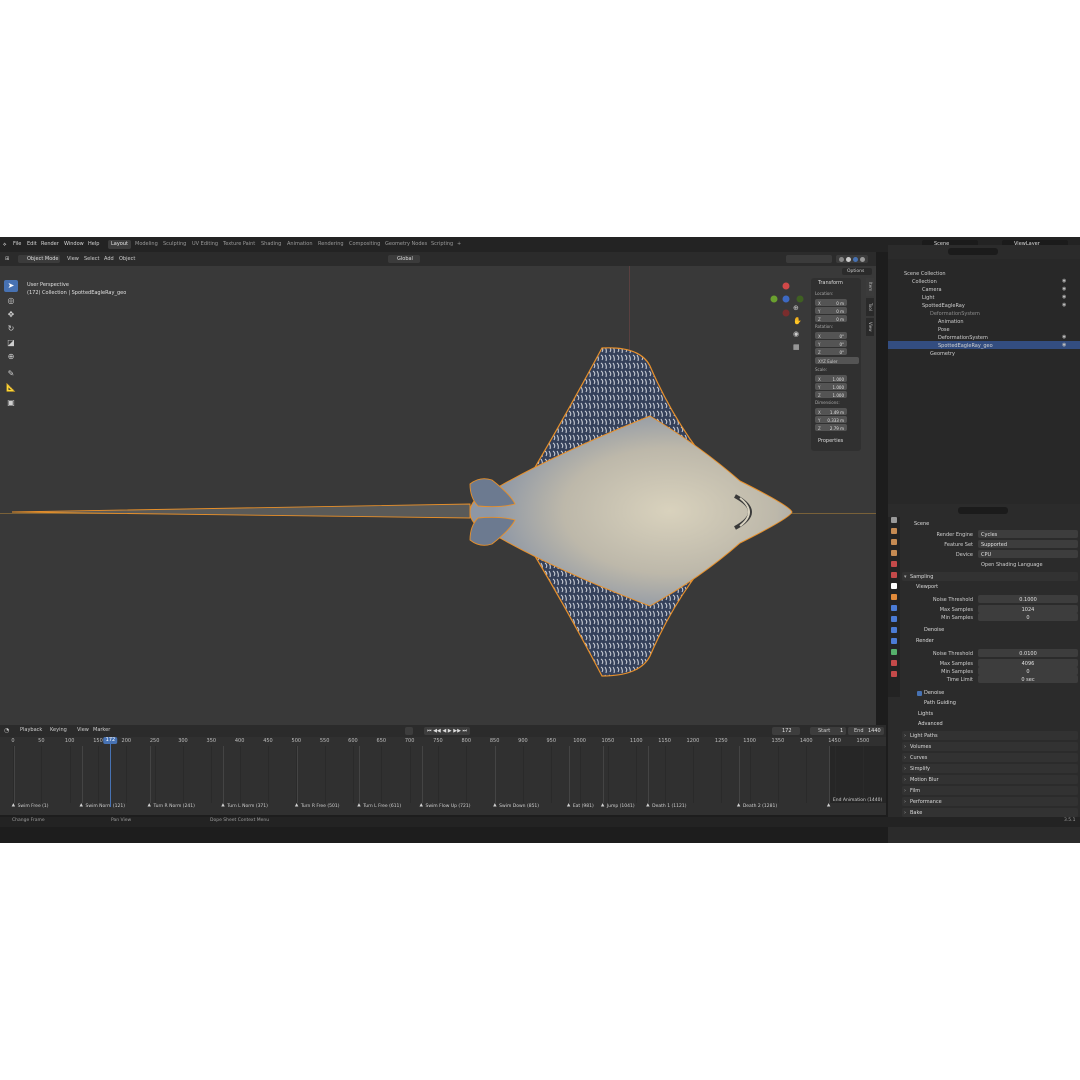 The image size is (1080, 1080). I want to click on film-panel: › Film, so click(990, 790).